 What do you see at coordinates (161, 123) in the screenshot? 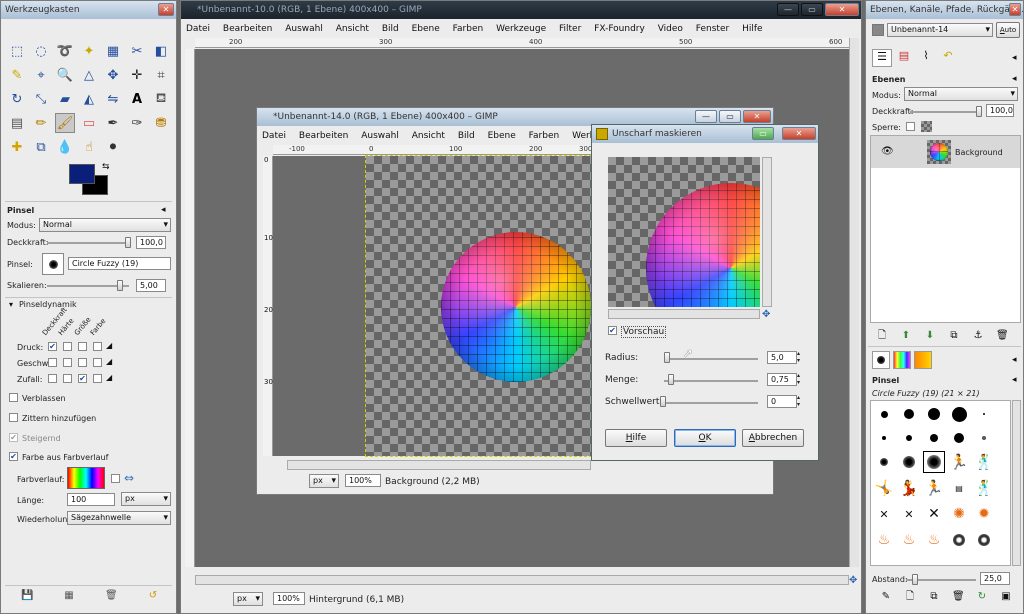
I see `clone-icon: ⛃` at bounding box center [161, 123].